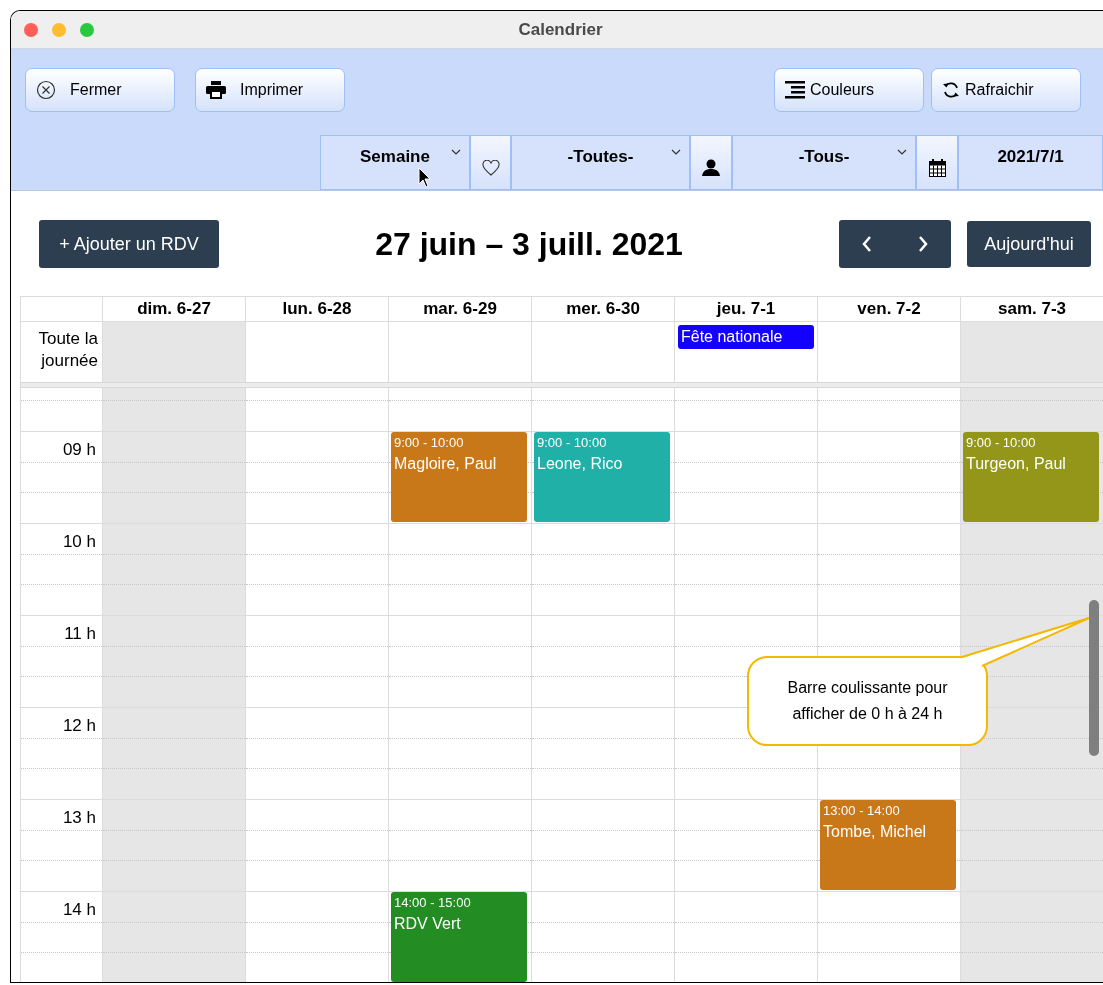  I want to click on appointment-name: Leone, Rico, so click(580, 464).